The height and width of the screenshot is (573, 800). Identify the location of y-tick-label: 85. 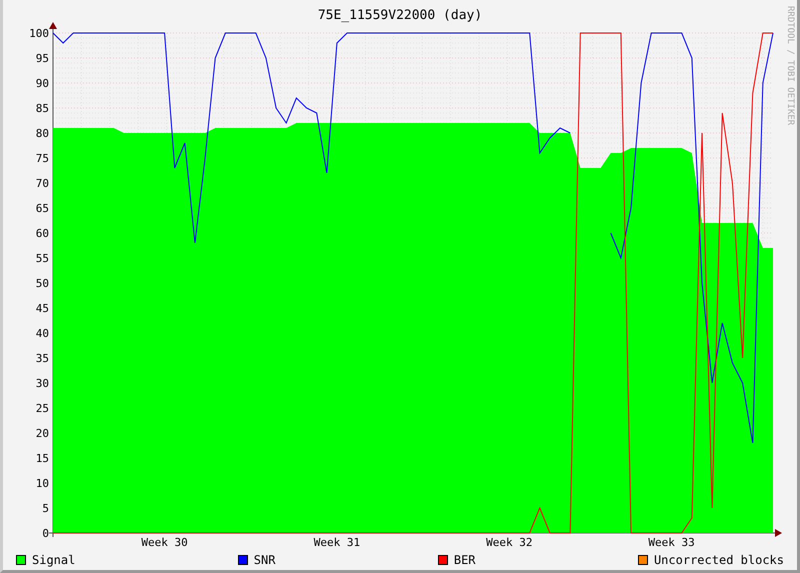
(42, 108).